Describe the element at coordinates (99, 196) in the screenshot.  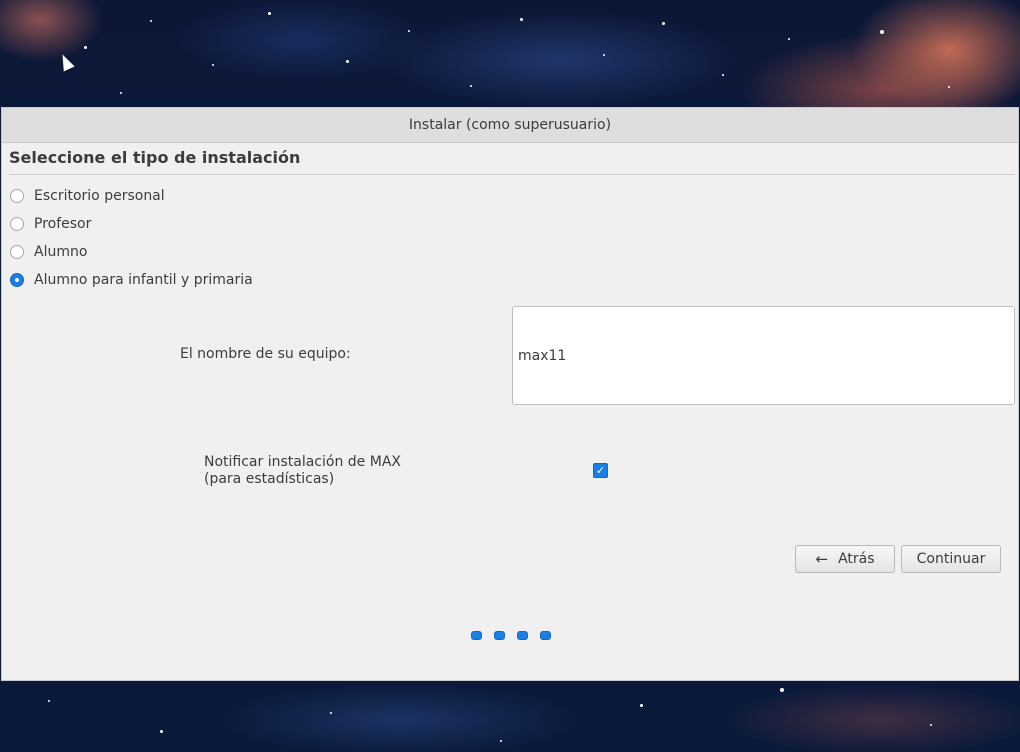
I see `radio-label: Escritorio personal` at that location.